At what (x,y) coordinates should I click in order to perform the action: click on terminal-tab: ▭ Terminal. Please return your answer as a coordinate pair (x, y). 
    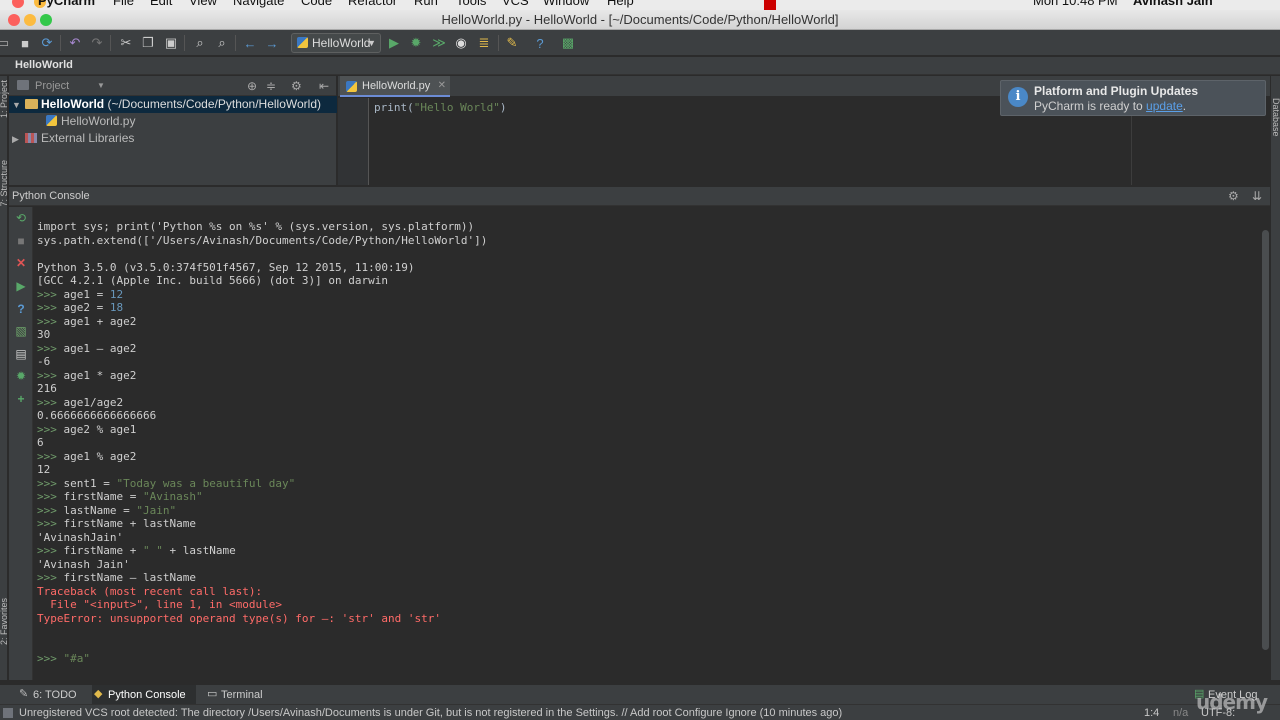
    Looking at the image, I should click on (234, 695).